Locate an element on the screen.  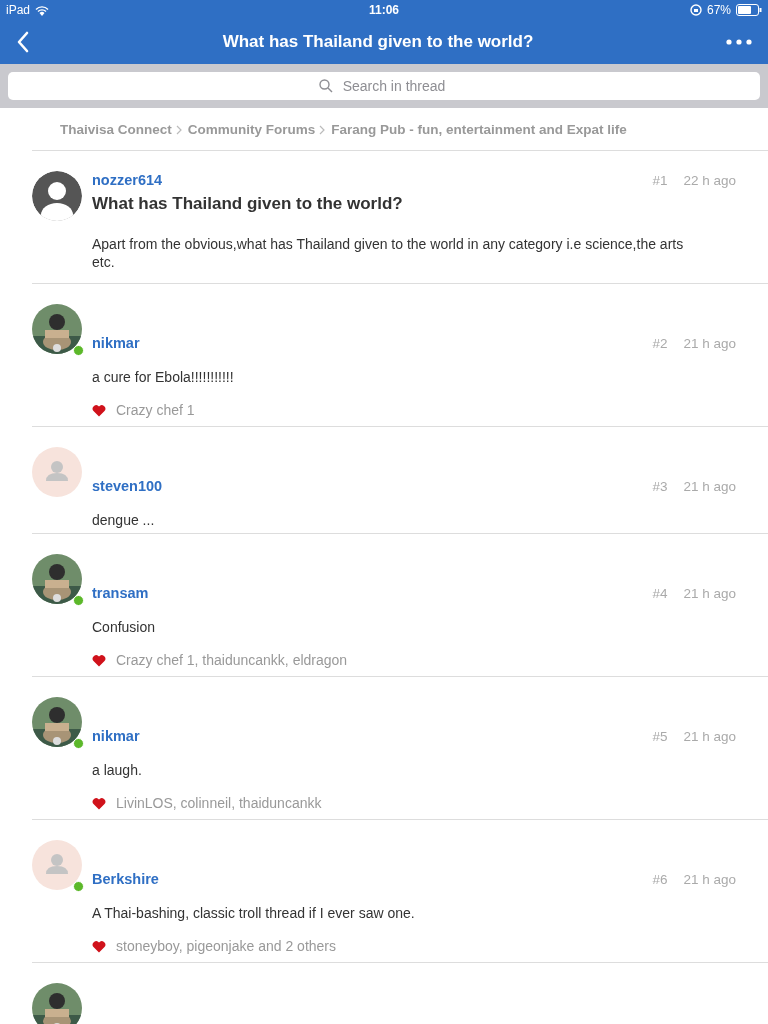
search-icon is located at coordinates (326, 86).